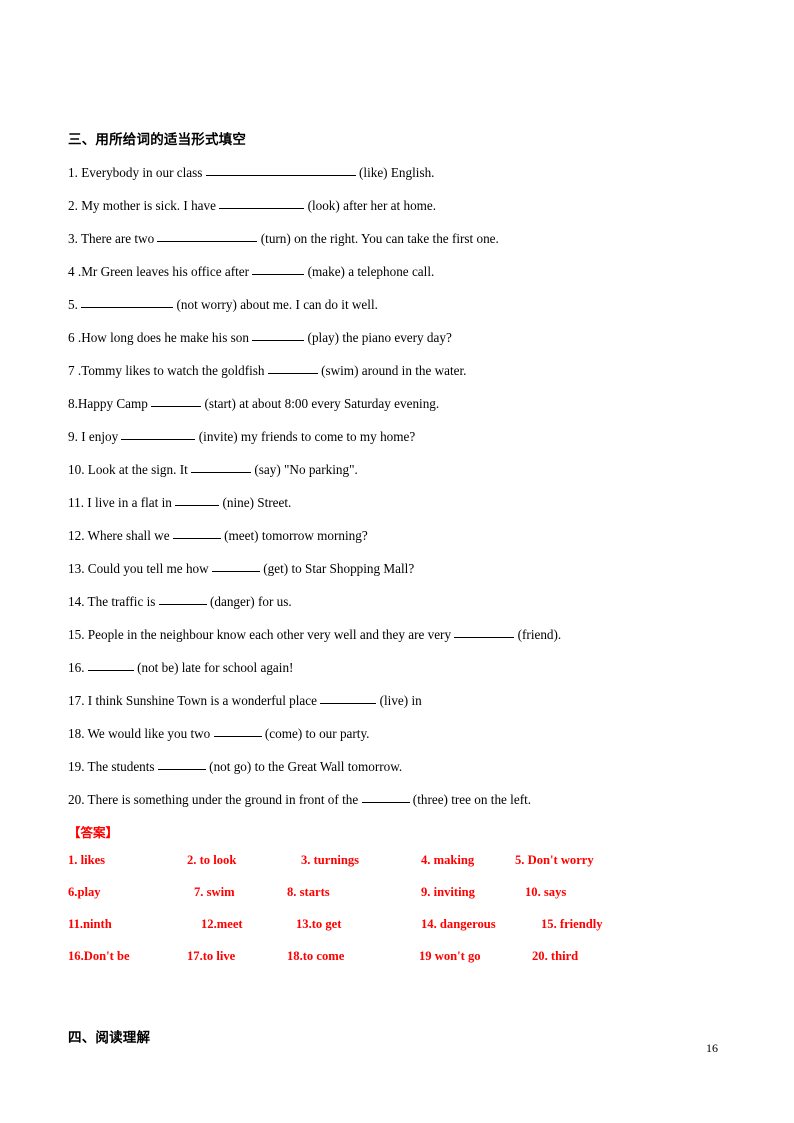 The height and width of the screenshot is (1123, 794). Describe the element at coordinates (87, 860) in the screenshot. I see `answer-item: 1. likes` at that location.